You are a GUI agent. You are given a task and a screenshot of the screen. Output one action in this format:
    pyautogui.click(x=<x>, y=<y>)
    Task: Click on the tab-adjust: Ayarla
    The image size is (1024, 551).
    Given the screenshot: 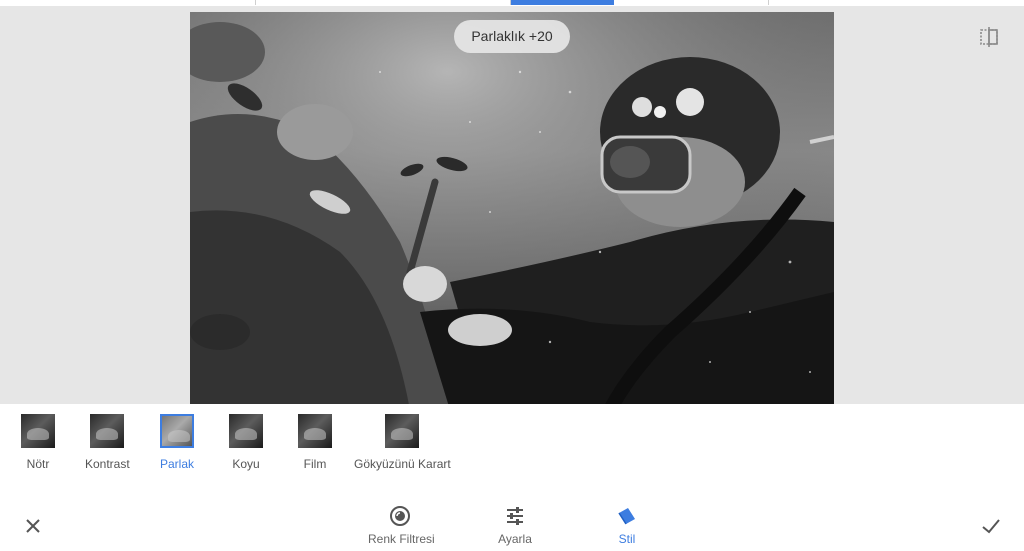 What is the action you would take?
    pyautogui.click(x=515, y=525)
    